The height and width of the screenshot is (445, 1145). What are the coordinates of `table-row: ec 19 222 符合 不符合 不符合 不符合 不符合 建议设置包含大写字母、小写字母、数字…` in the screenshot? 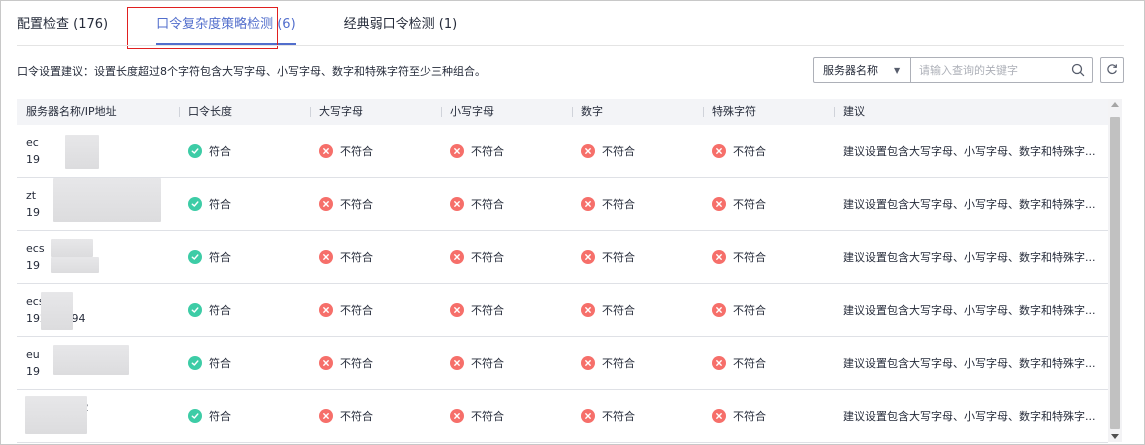 It's located at (562, 151).